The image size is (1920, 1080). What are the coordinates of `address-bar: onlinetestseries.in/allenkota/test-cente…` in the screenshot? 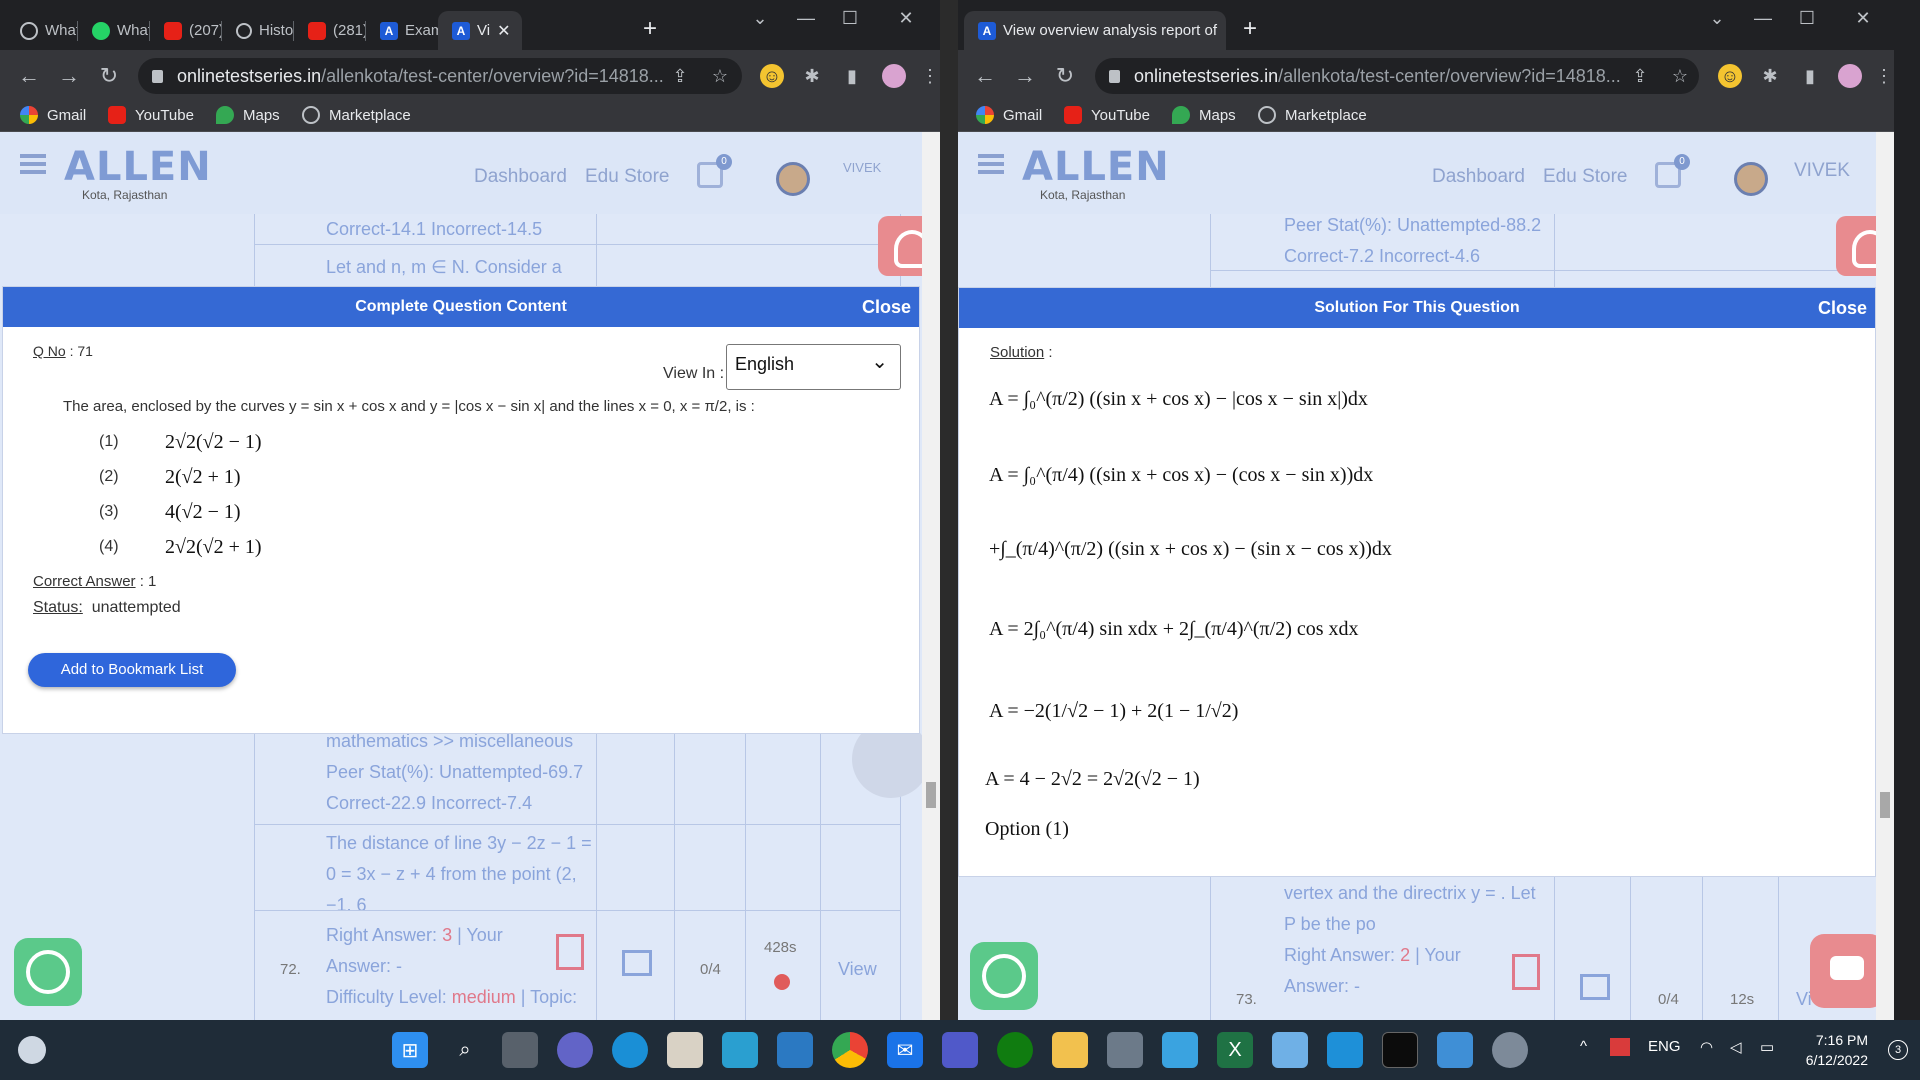 It's located at (1397, 76).